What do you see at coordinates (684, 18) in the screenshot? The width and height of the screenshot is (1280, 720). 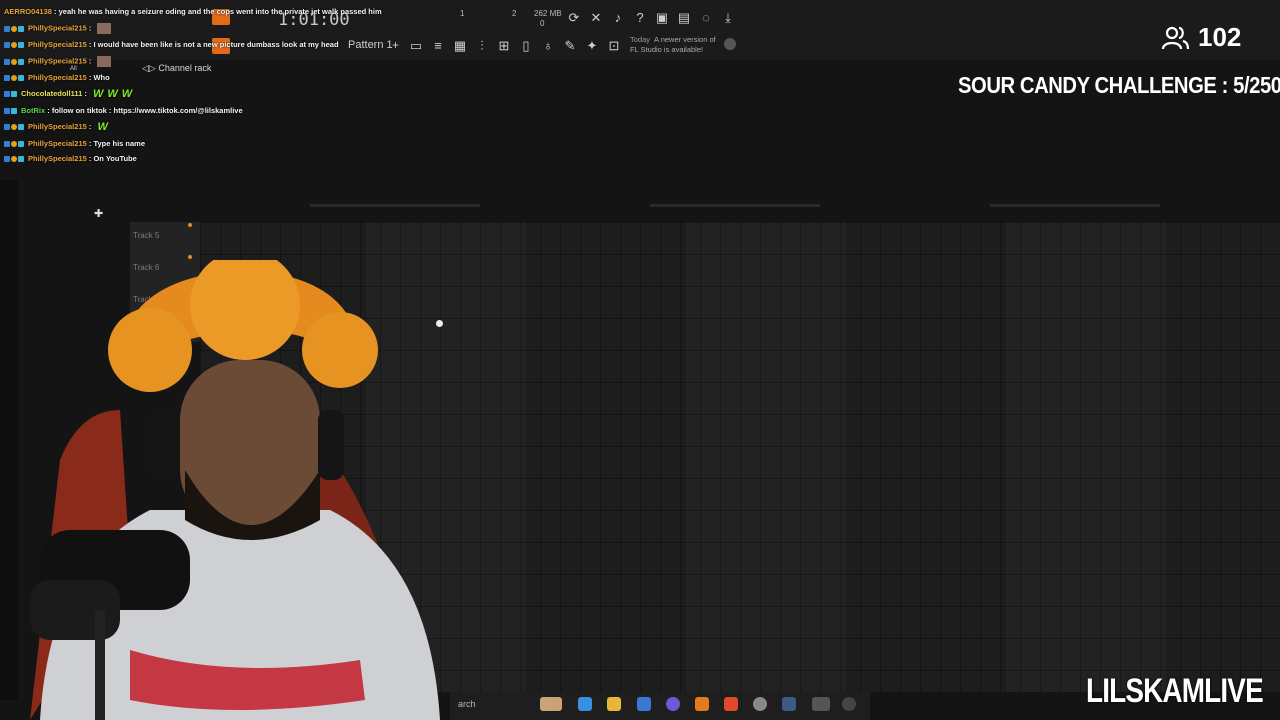 I see `plugin-icon: ▤` at bounding box center [684, 18].